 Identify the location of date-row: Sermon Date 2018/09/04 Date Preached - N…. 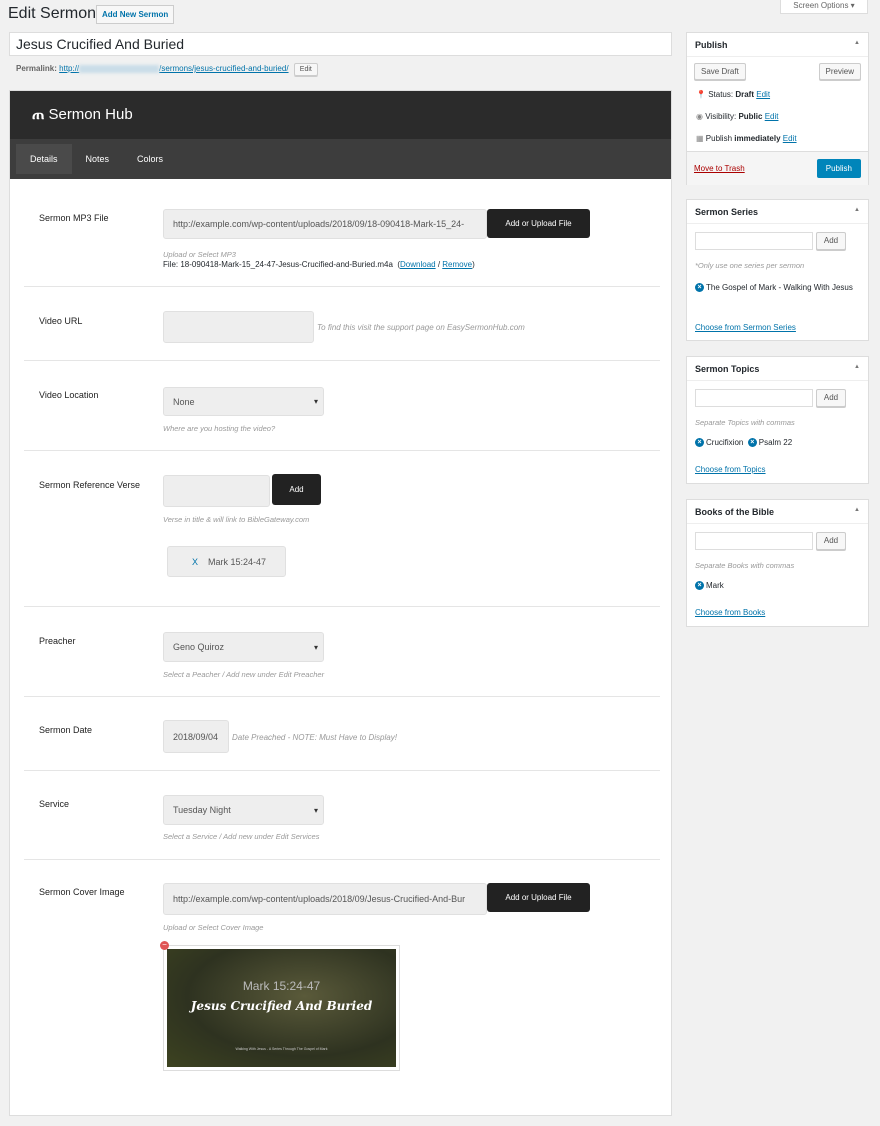
(342, 734).